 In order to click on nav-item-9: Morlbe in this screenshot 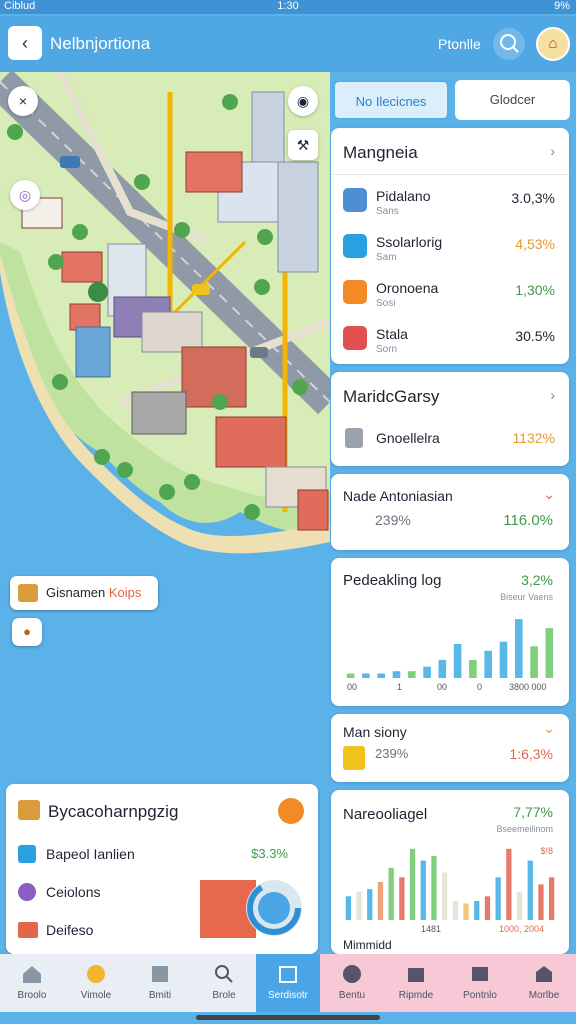, I will do `click(544, 983)`.